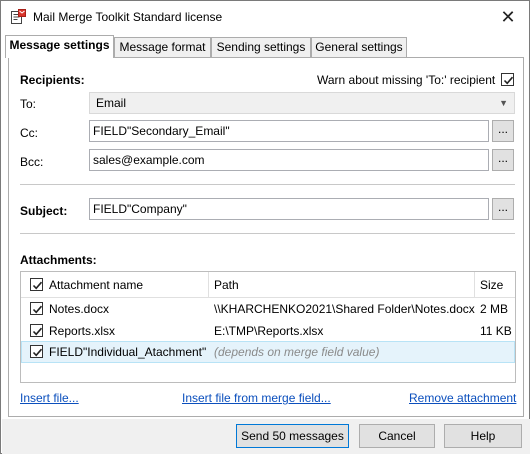  I want to click on to-select: Email ▼, so click(302, 103).